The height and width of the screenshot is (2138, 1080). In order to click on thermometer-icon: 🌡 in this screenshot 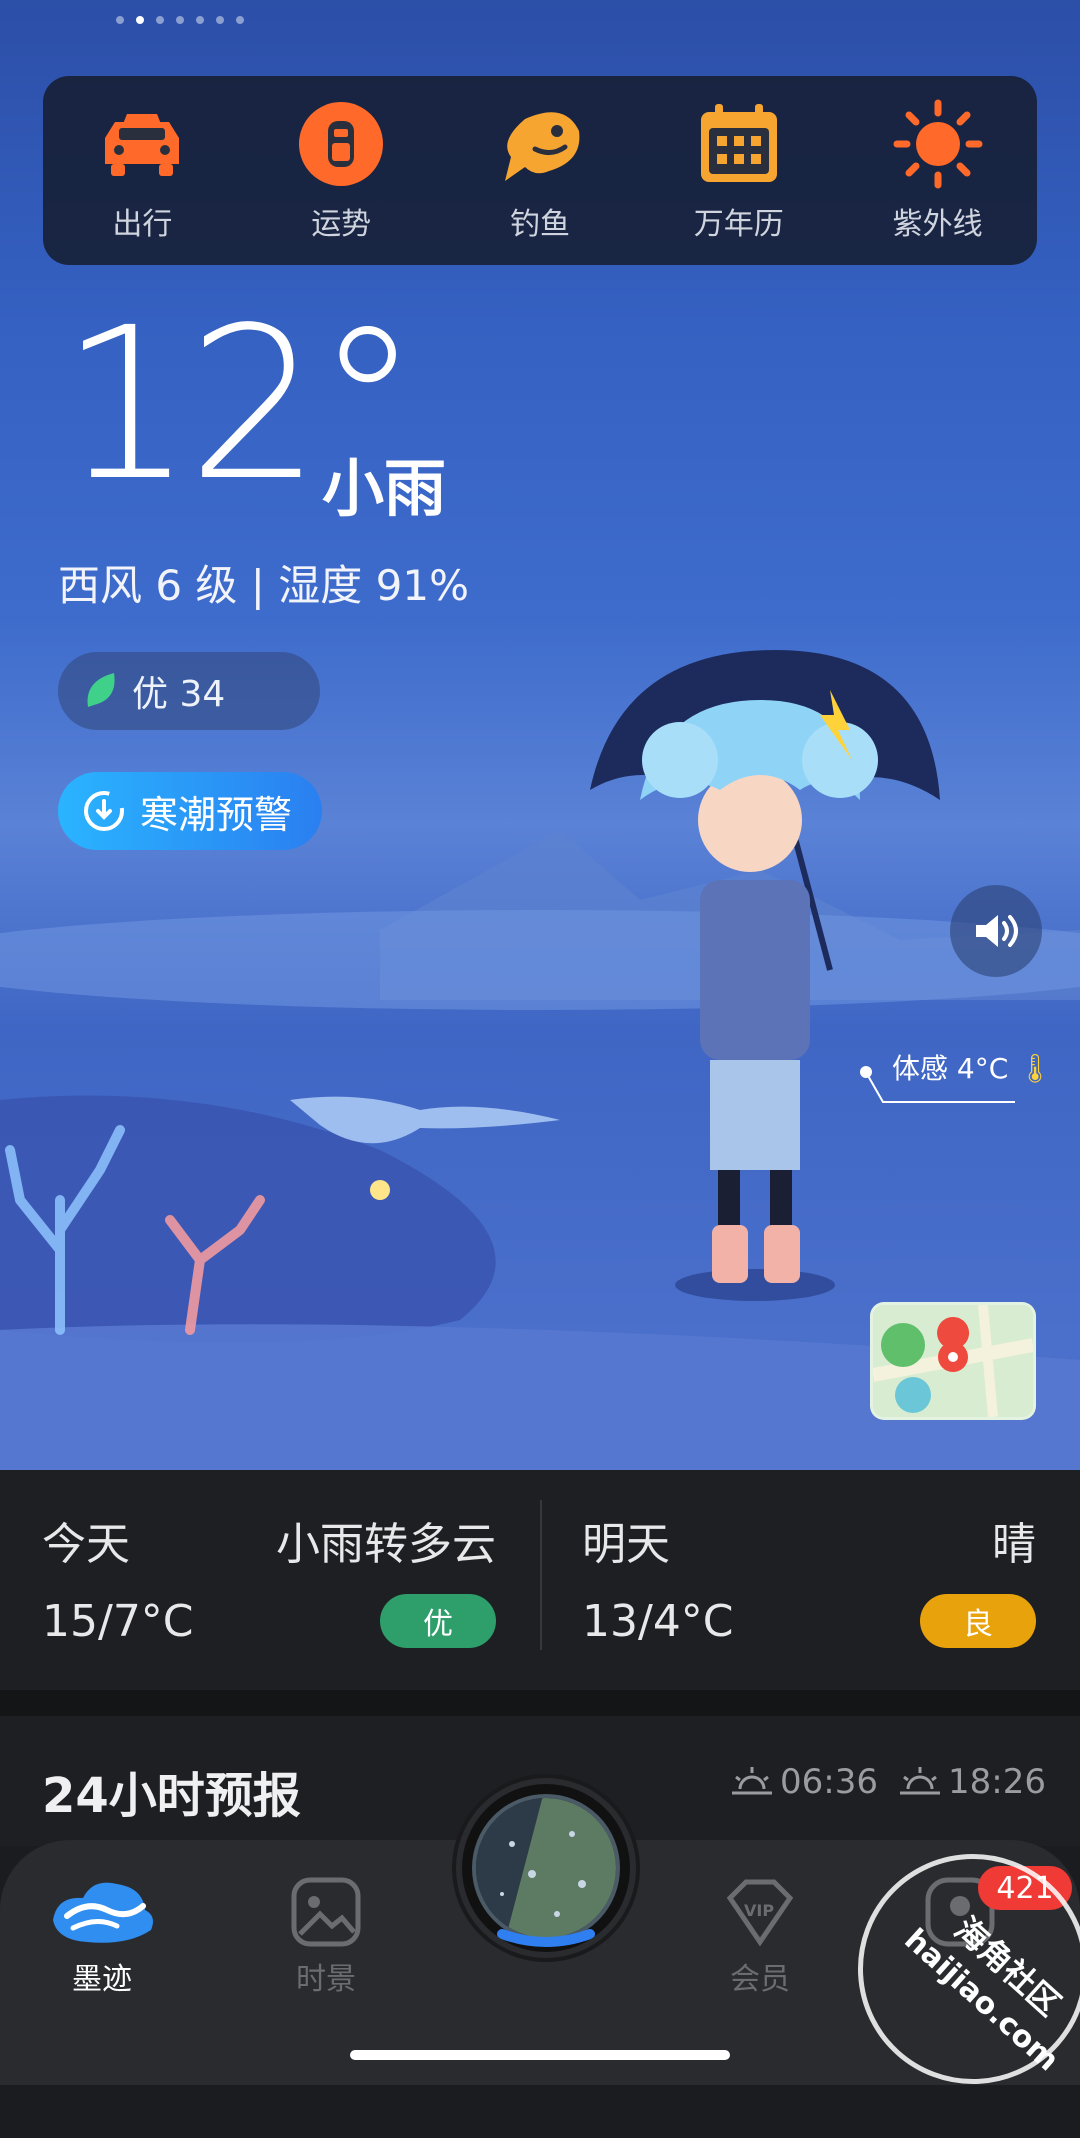, I will do `click(1035, 1068)`.